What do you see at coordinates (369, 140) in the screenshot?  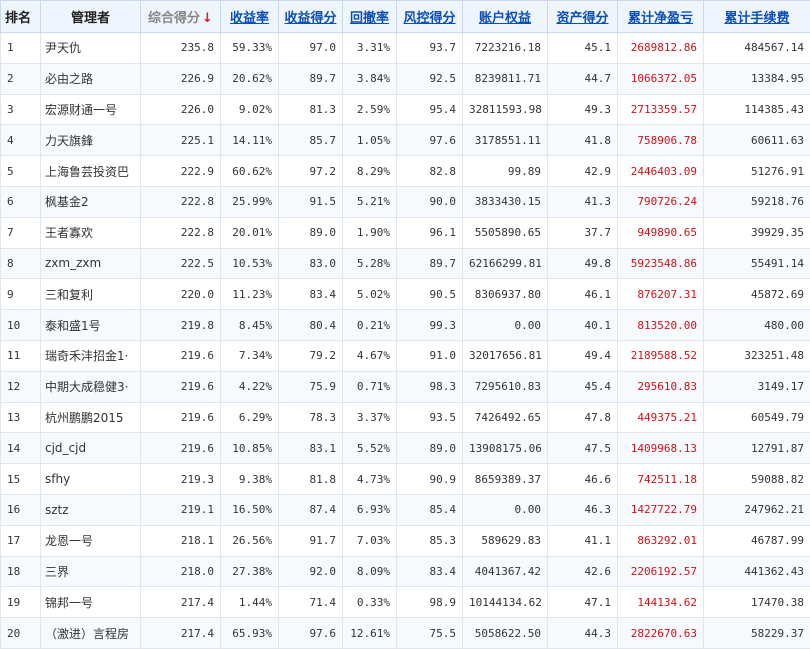 I see `row-drawdown: 1.05%` at bounding box center [369, 140].